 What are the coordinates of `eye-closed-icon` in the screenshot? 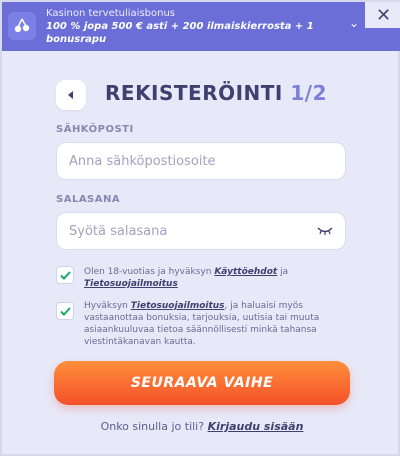 It's located at (325, 231).